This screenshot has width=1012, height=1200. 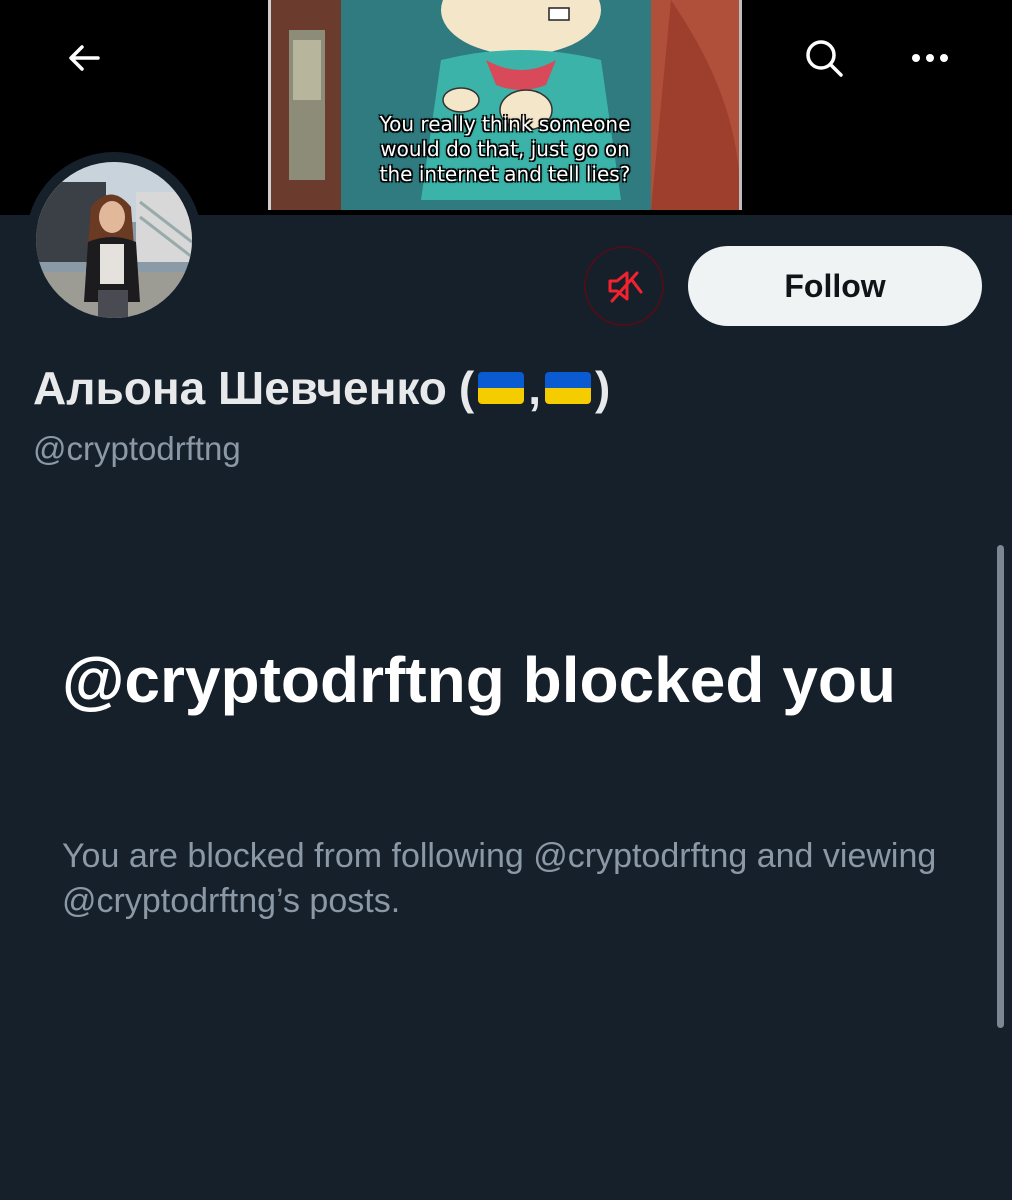 I want to click on display-name: Альона Шевченко ( , ), so click(x=321, y=388).